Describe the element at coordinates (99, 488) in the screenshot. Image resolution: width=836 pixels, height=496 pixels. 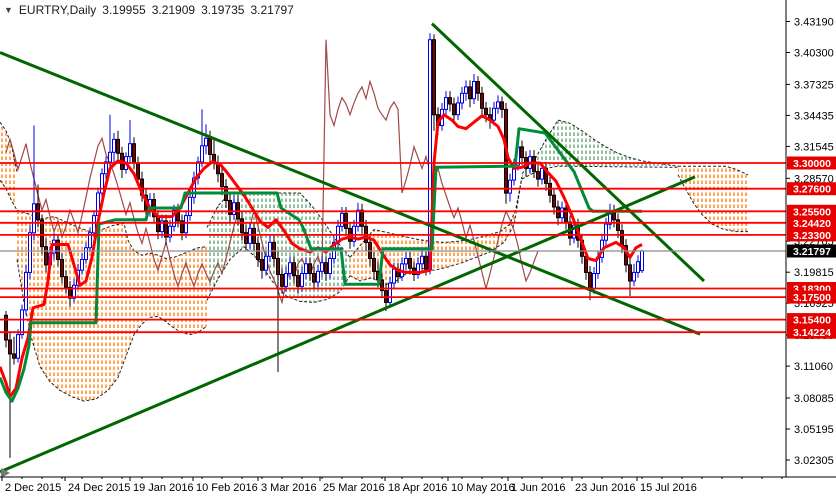
I see `date-label: 24 Dec 2015` at that location.